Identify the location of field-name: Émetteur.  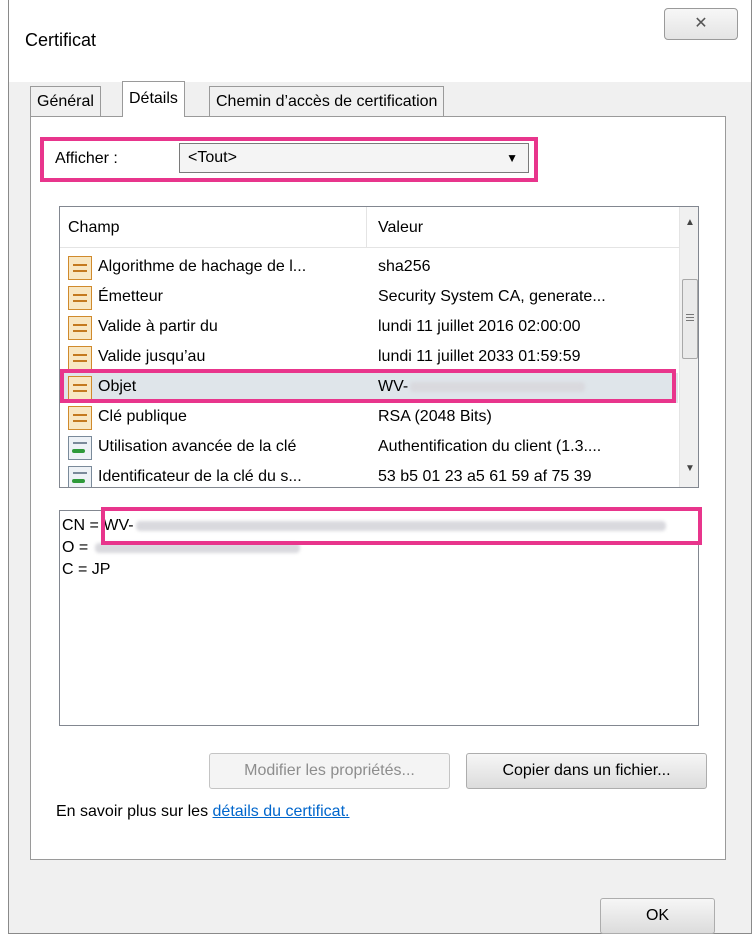
(130, 296).